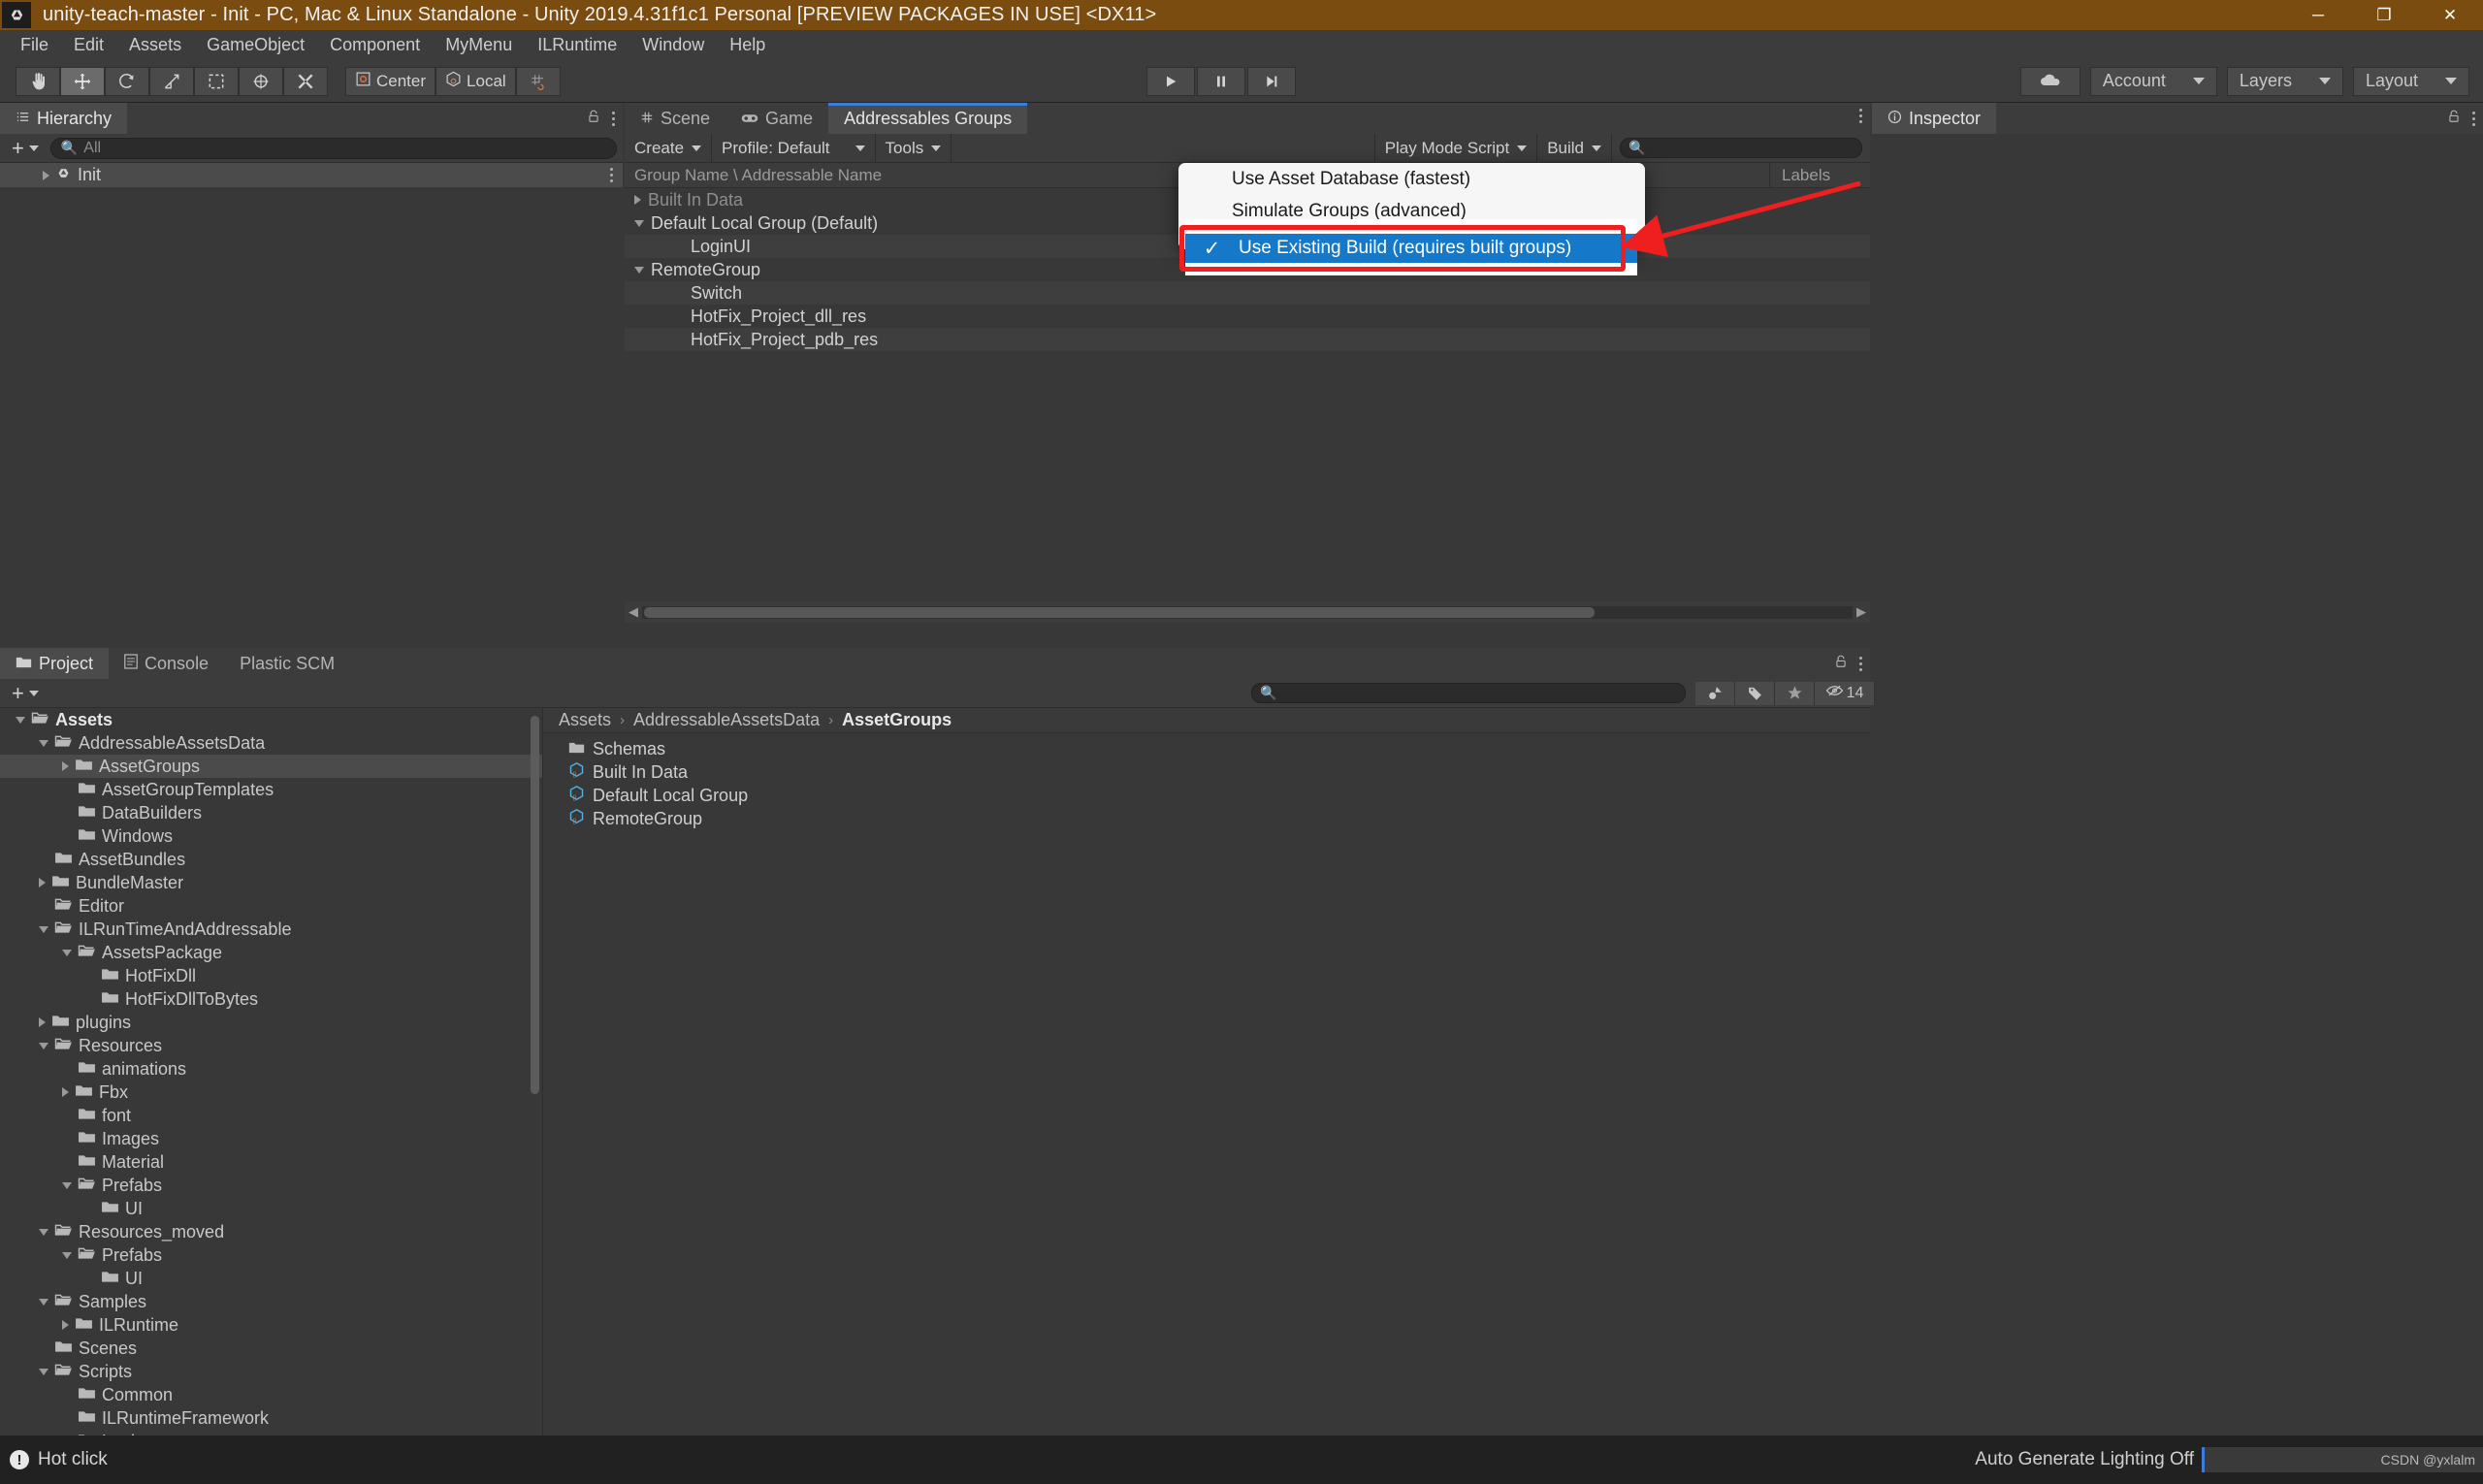  I want to click on project-tree-row: Scenes, so click(271, 1348).